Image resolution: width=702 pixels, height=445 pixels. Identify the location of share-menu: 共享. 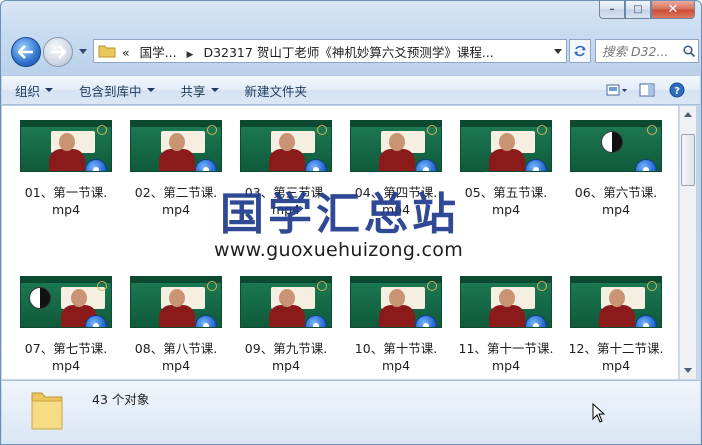
(200, 90).